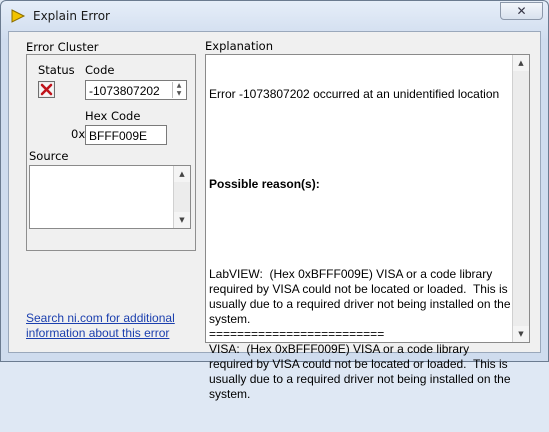 The image size is (549, 432). I want to click on explanation-scrollbar: ▲ ▼, so click(520, 198).